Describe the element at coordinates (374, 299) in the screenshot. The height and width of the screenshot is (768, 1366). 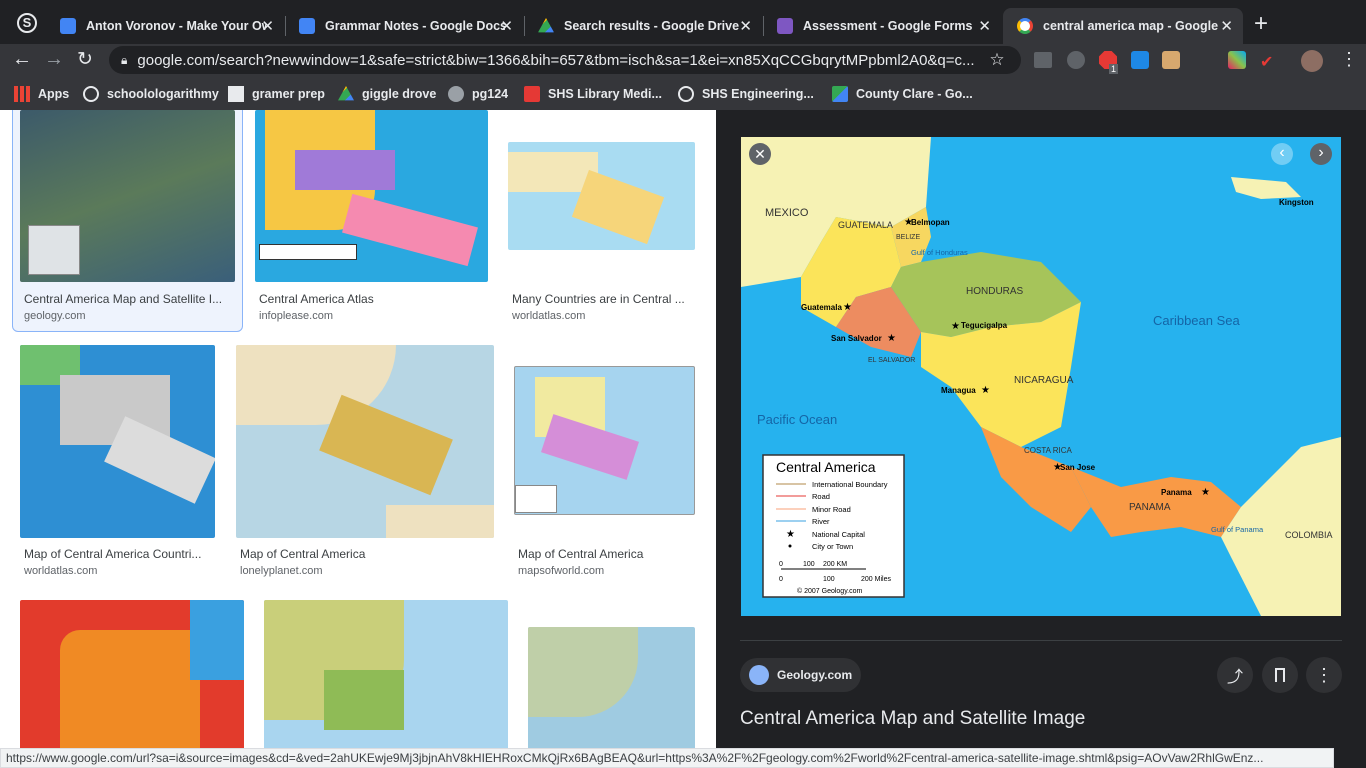
I see `result-title: Central America Atlas` at that location.